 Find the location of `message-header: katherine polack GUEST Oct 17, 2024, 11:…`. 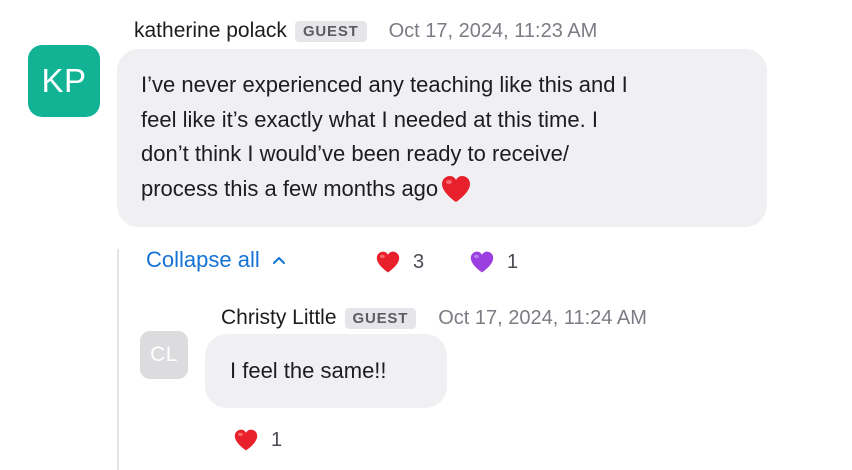

message-header: katherine polack GUEST Oct 17, 2024, 11:… is located at coordinates (365, 31).